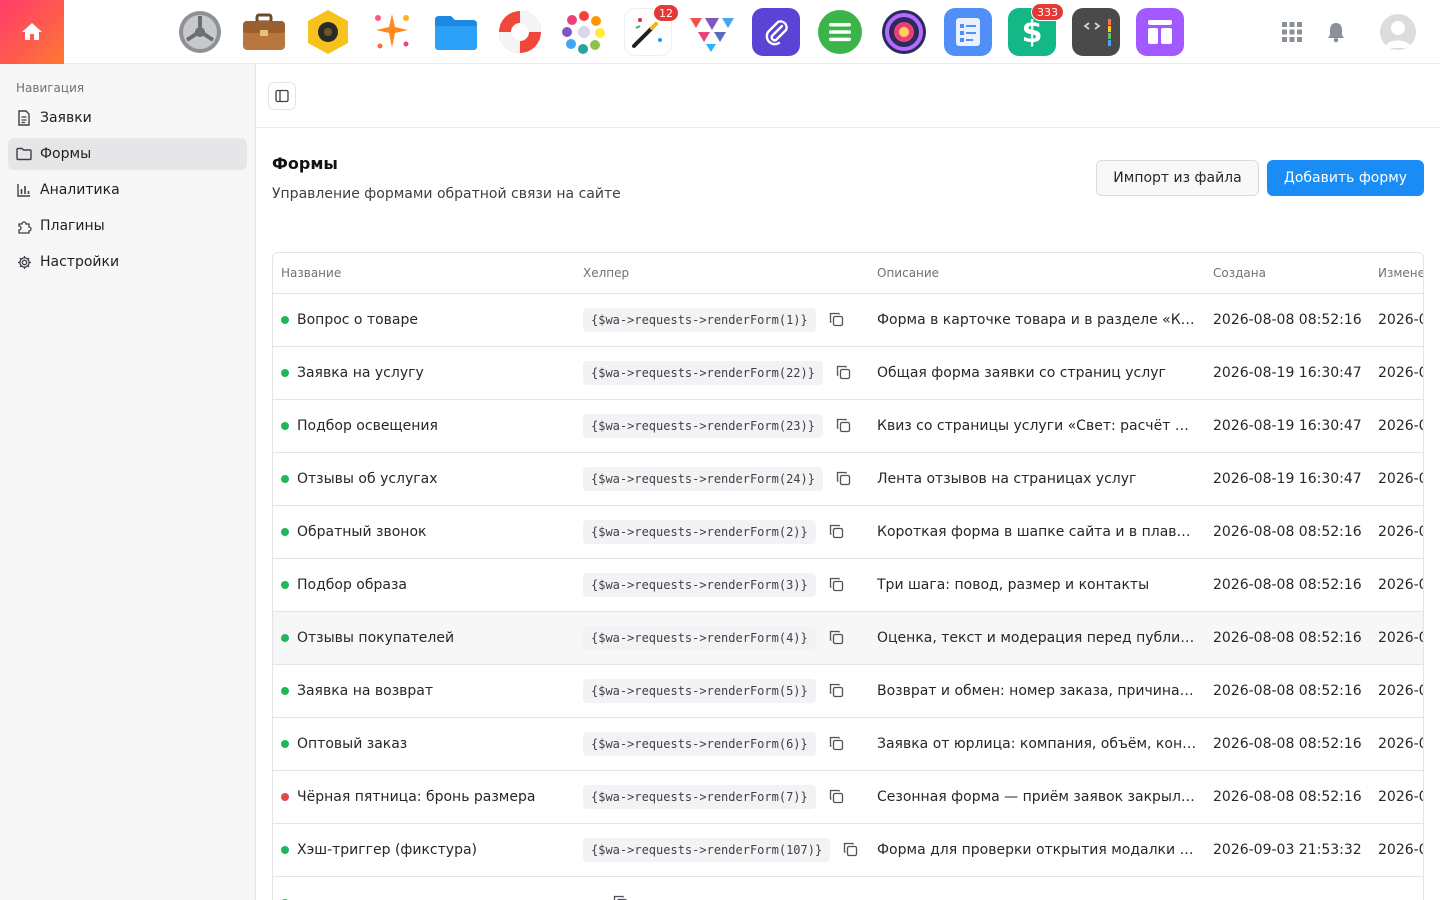 This screenshot has width=1440, height=900. I want to click on app-hexagon, so click(328, 32).